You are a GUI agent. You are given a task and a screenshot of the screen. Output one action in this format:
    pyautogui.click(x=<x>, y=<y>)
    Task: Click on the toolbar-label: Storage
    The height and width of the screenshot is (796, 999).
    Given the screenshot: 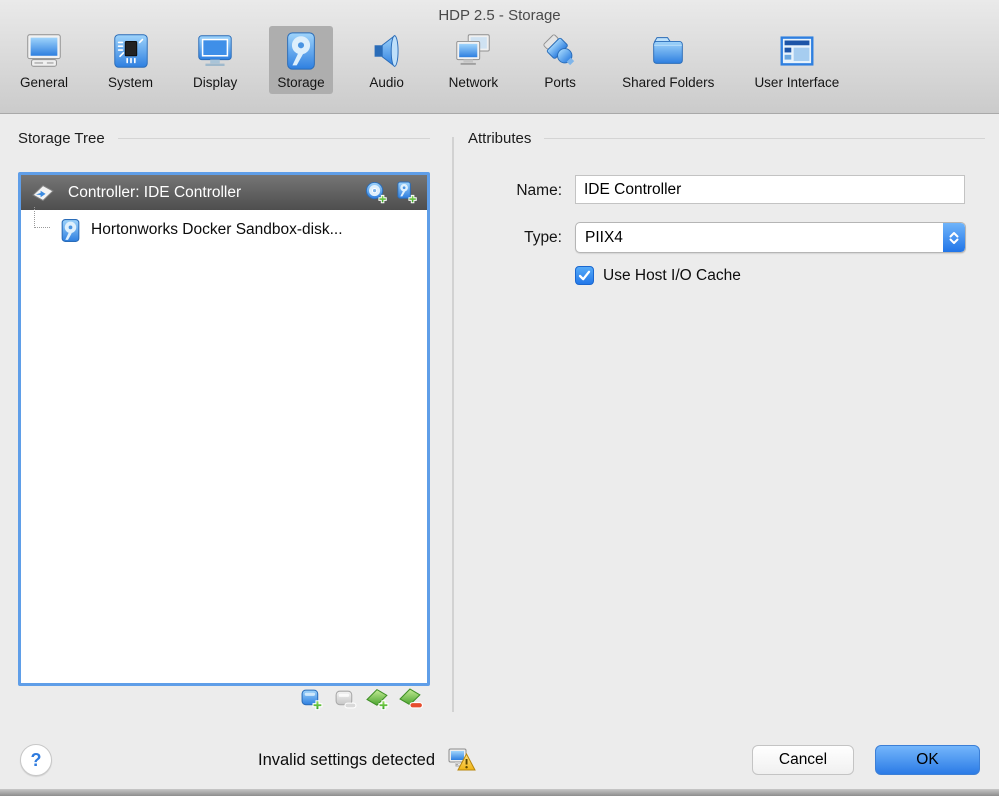 What is the action you would take?
    pyautogui.click(x=301, y=82)
    